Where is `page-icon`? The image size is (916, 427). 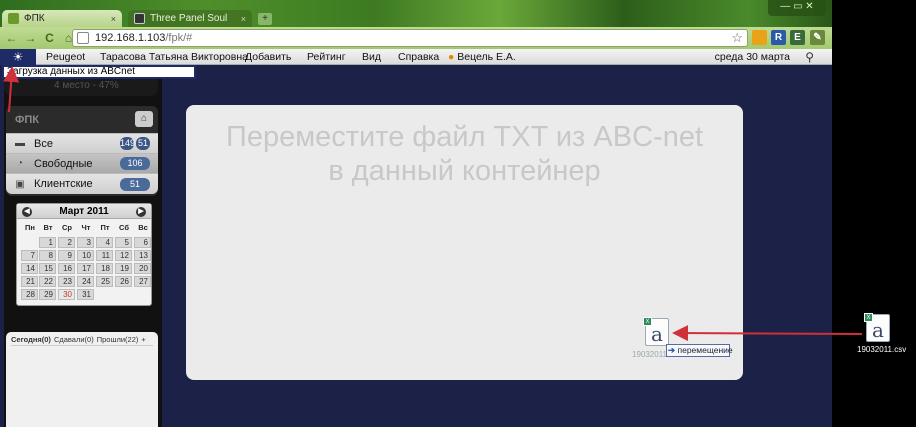 page-icon is located at coordinates (83, 38).